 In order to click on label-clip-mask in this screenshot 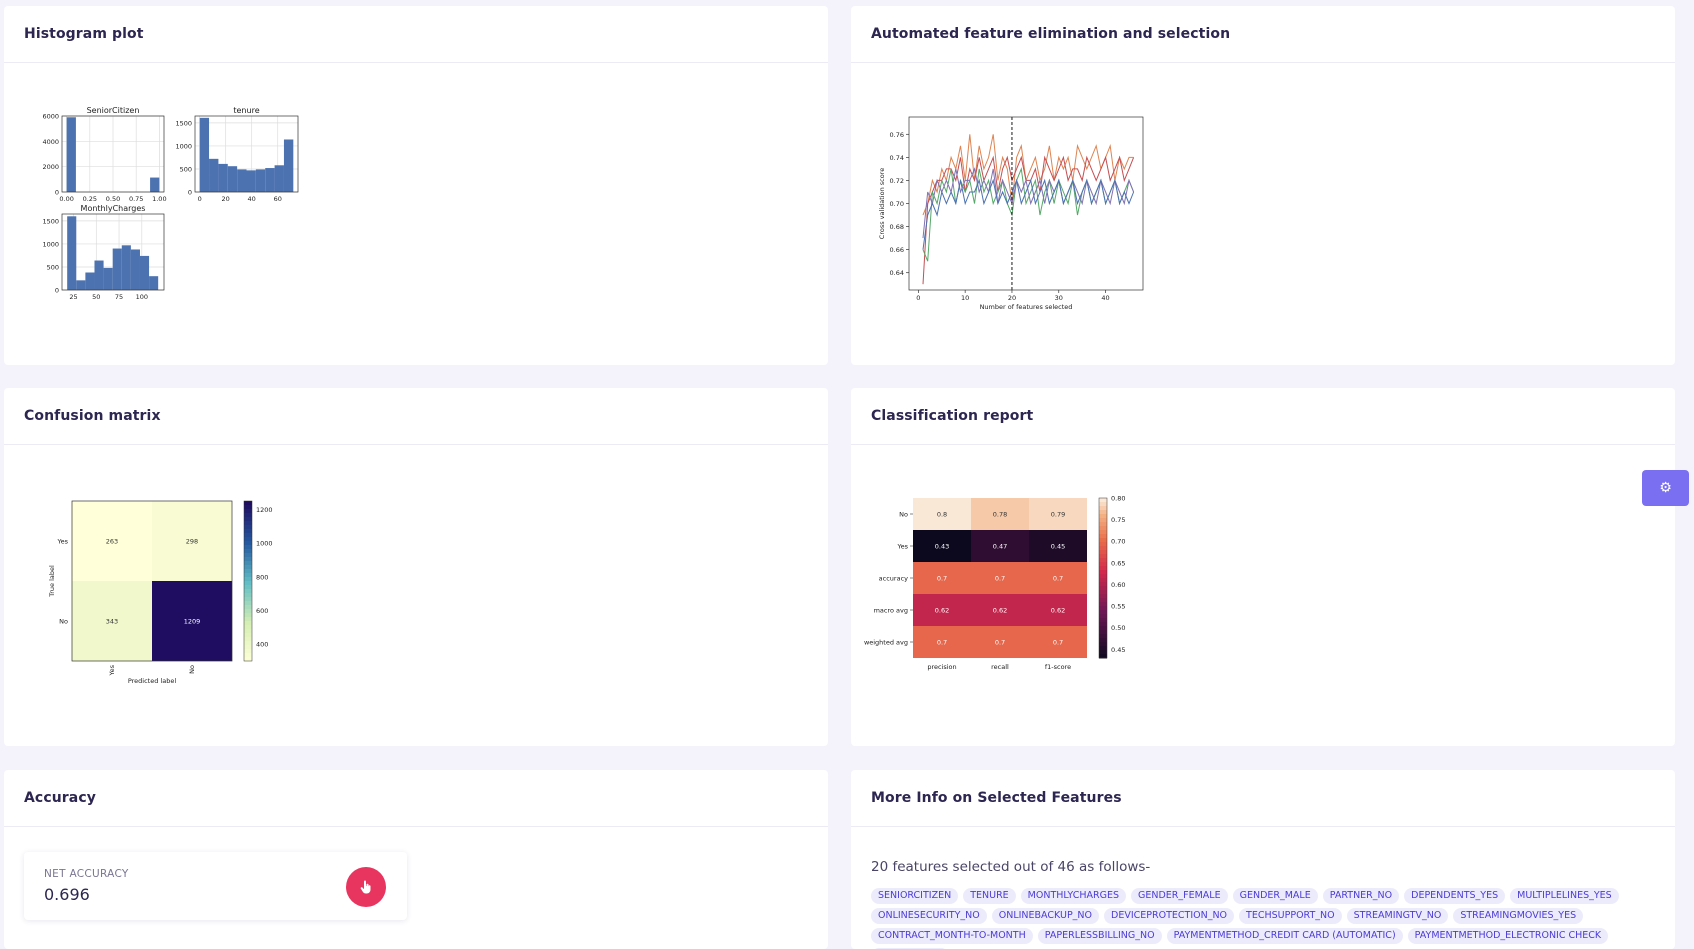, I will do `click(856, 578)`.